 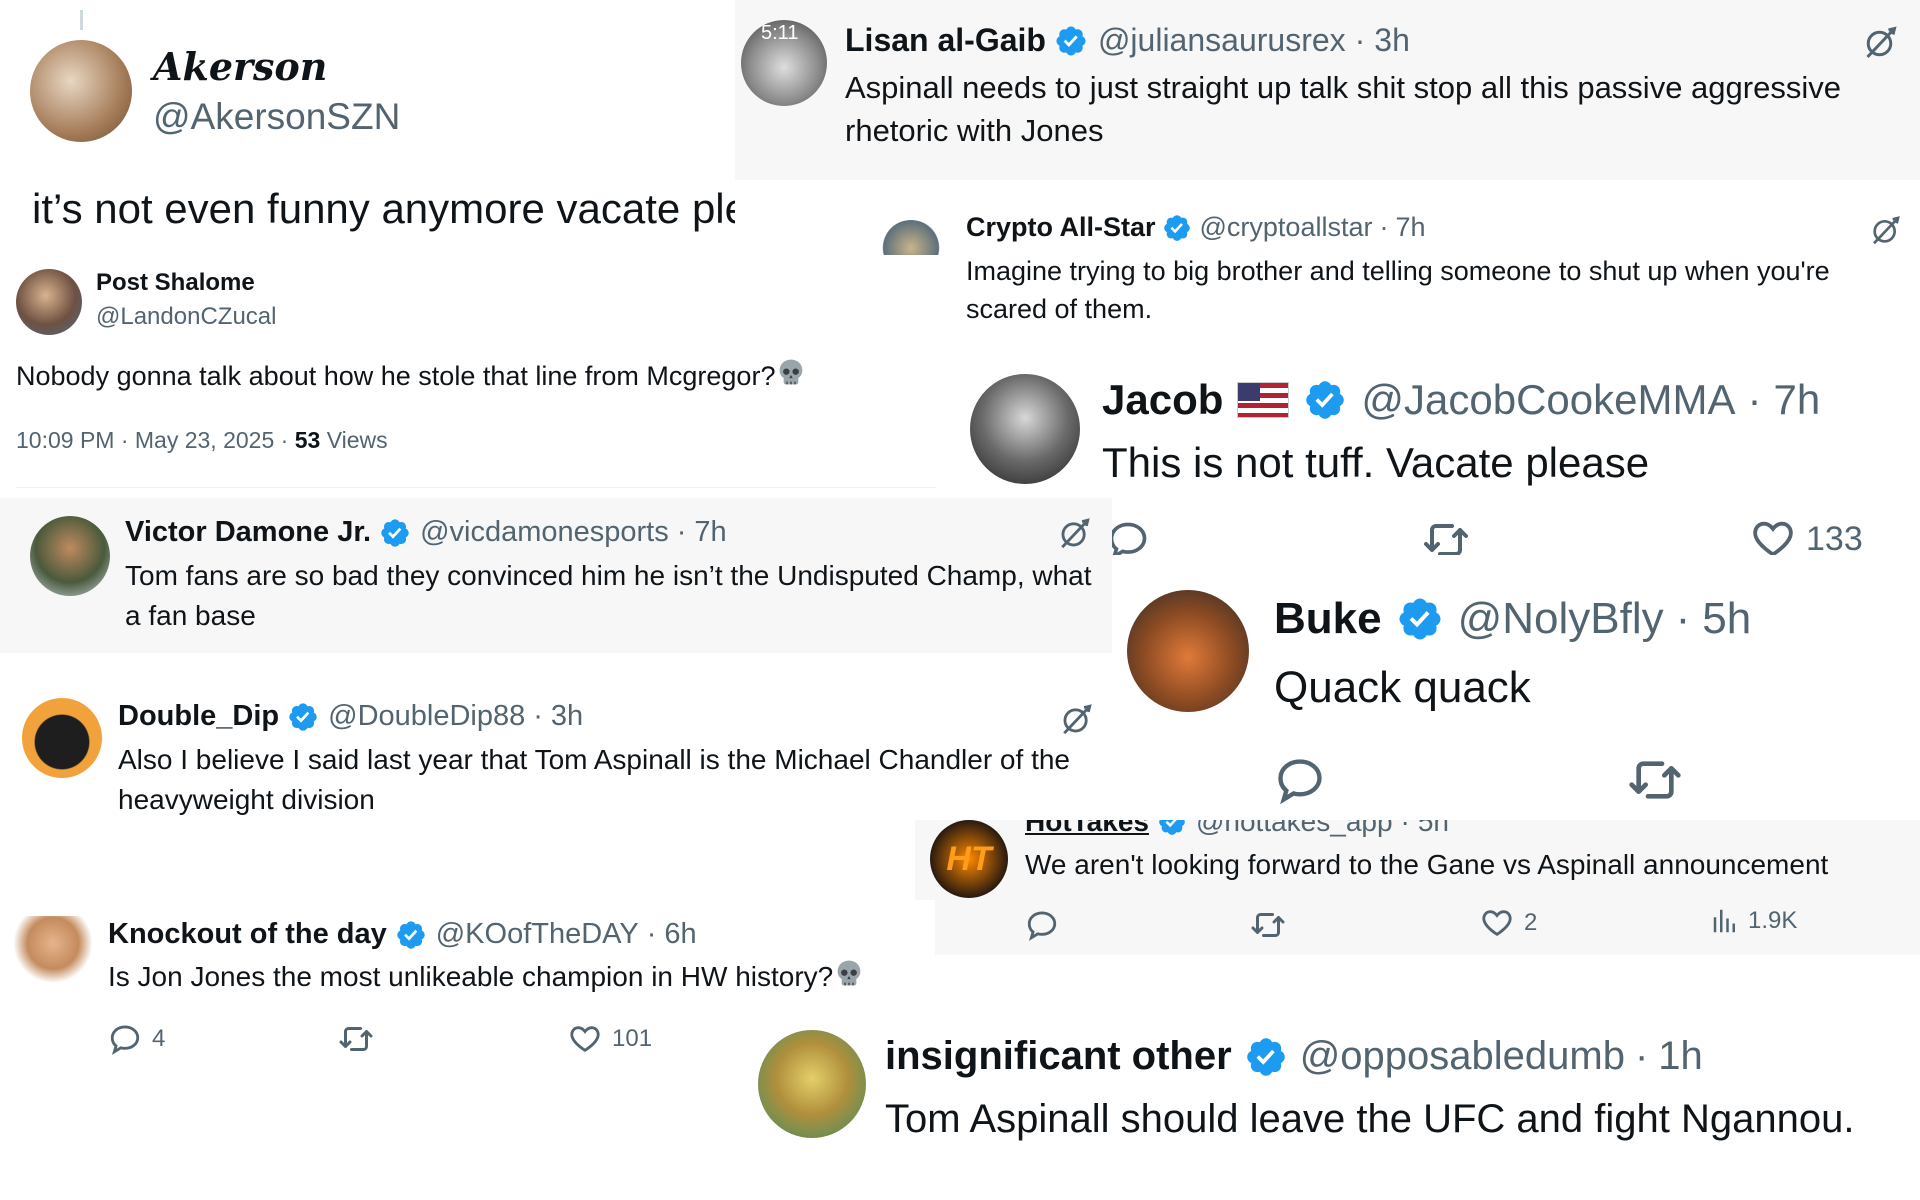 I want to click on display-name: HotTakes, so click(x=1087, y=829).